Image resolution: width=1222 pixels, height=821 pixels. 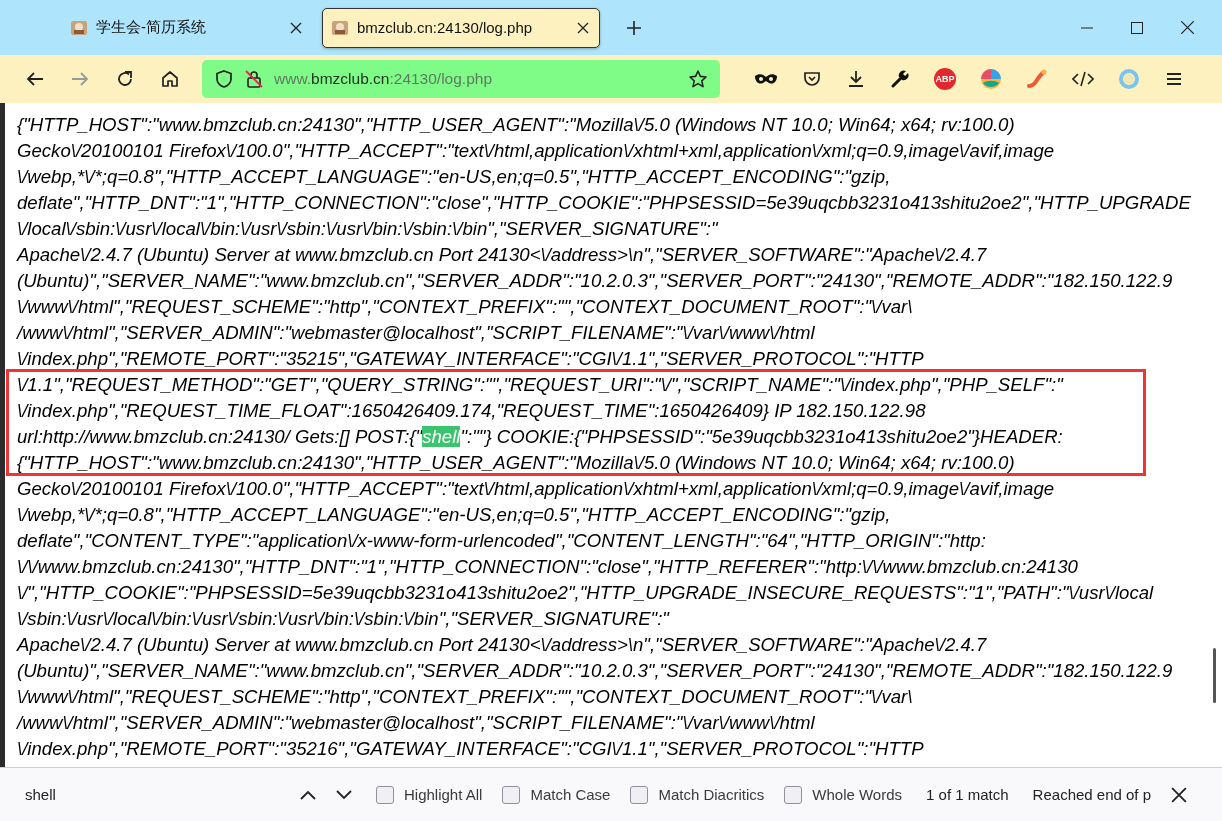 I want to click on new-tab-icon, so click(x=634, y=27).